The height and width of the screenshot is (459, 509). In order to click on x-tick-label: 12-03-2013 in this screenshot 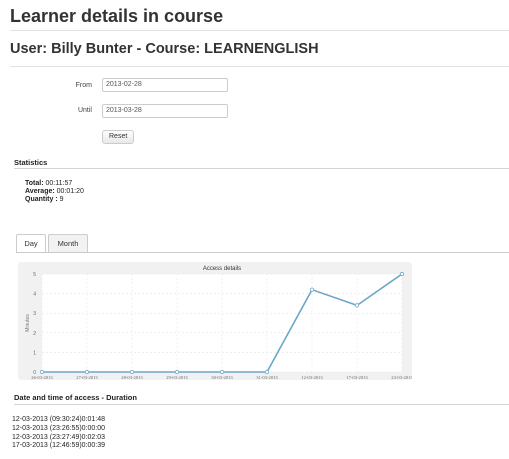, I will do `click(312, 377)`.